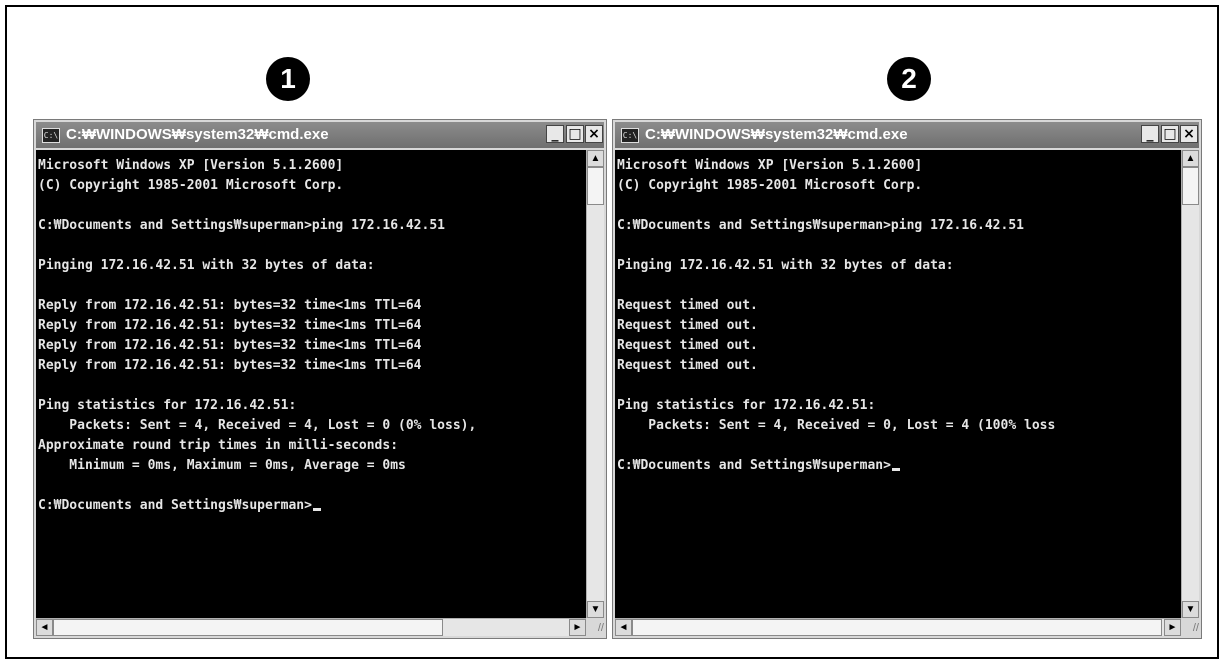  I want to click on step-marker-1: 1, so click(288, 79).